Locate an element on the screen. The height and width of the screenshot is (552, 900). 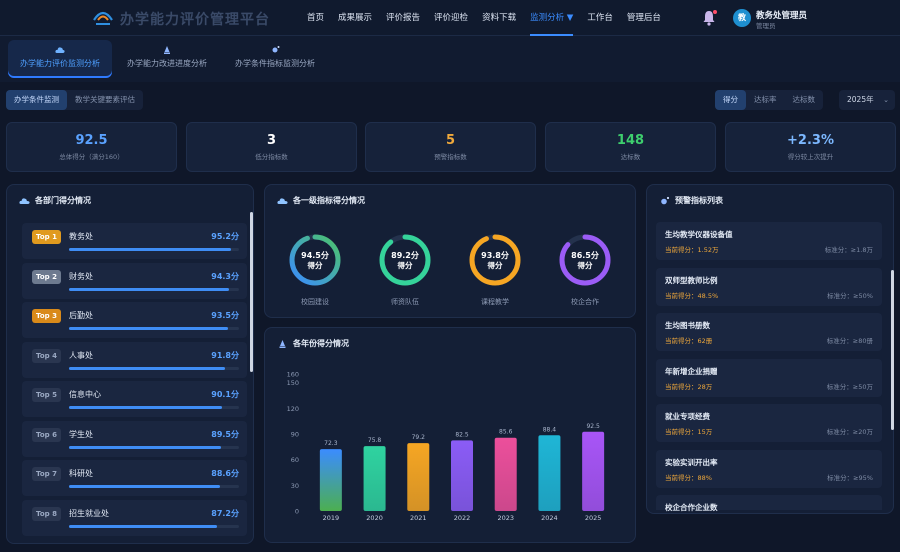
y-tick-label: 30 is located at coordinates (295, 486).